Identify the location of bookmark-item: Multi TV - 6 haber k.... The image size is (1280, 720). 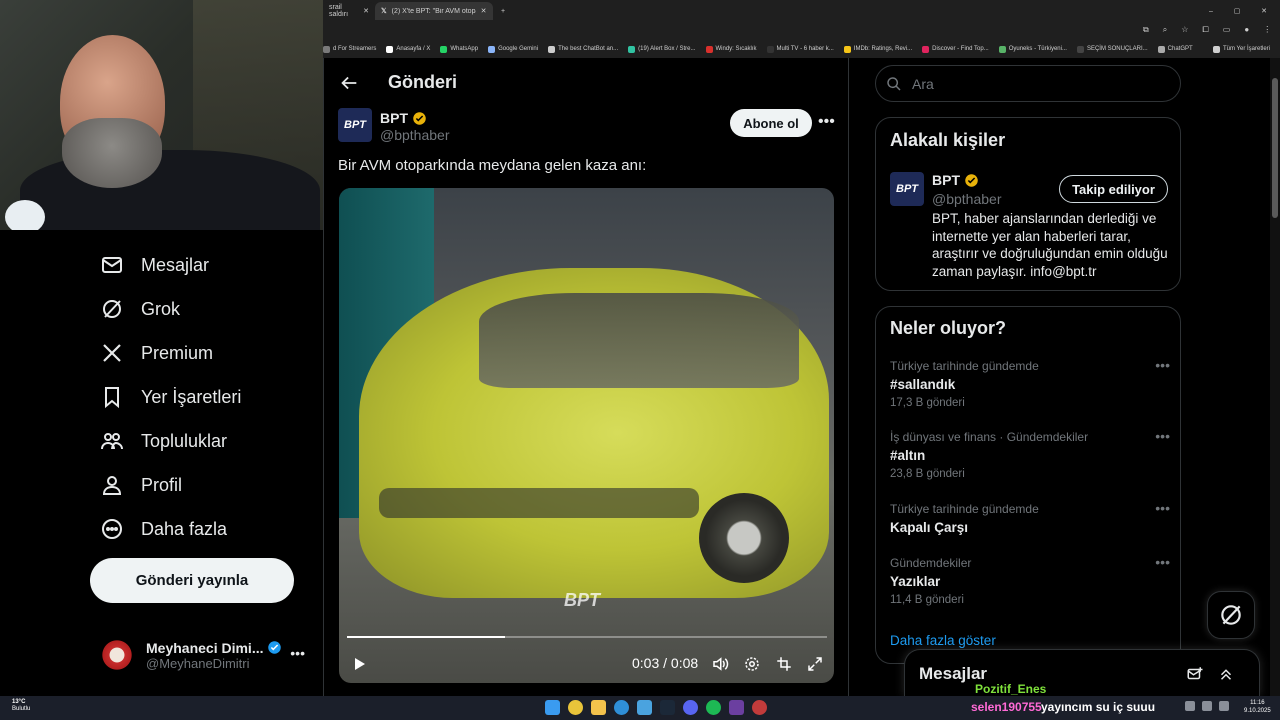
(800, 49).